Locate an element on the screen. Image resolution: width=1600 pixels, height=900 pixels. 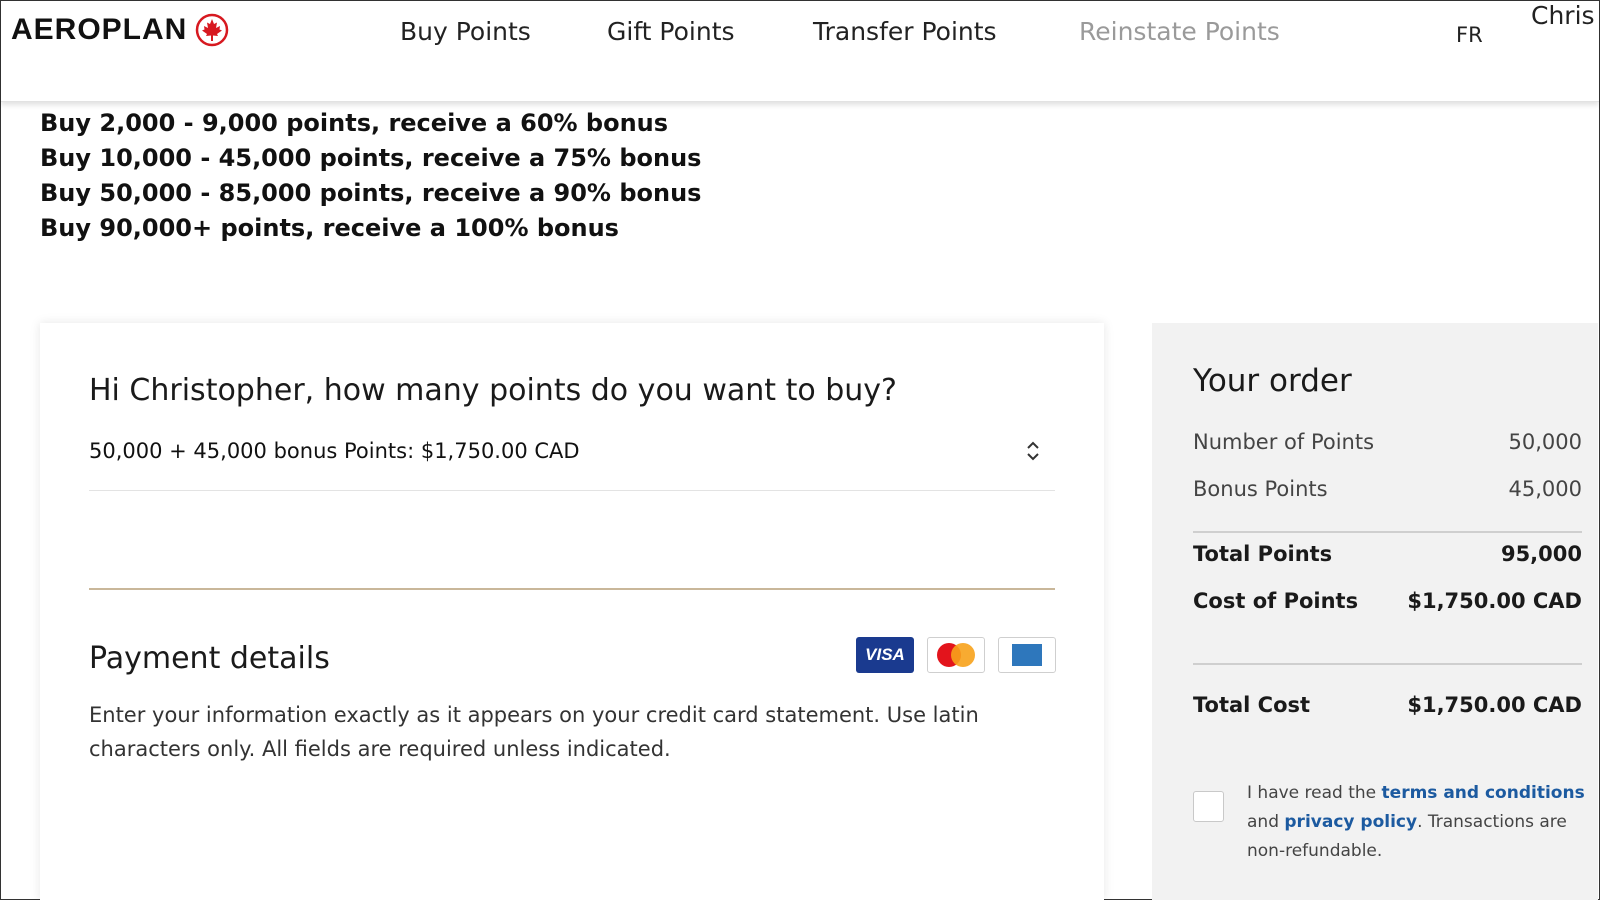
privacy-policy-link: privacy policy is located at coordinates (1350, 822).